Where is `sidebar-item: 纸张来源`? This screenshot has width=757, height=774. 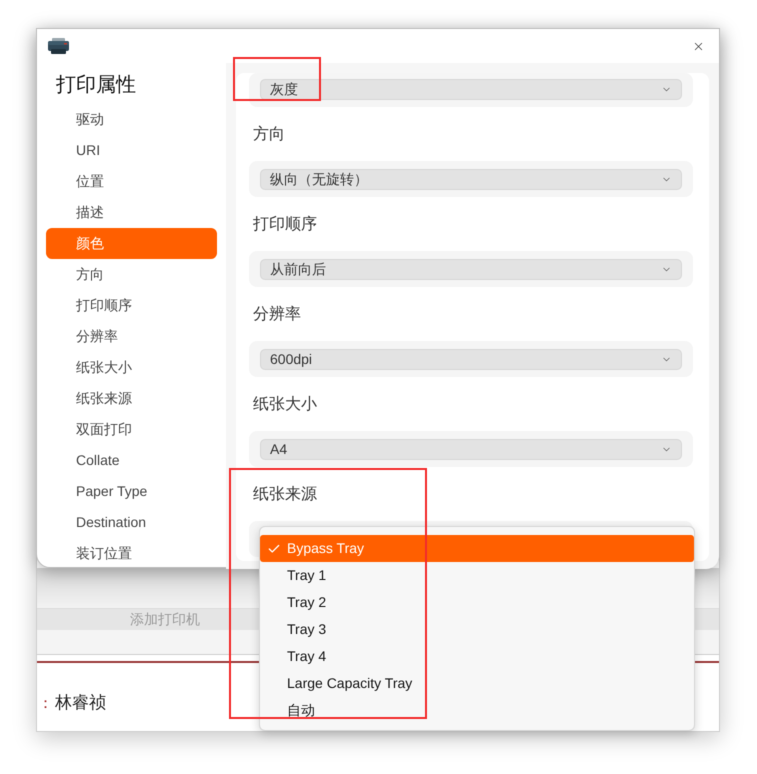
sidebar-item: 纸张来源 is located at coordinates (131, 398).